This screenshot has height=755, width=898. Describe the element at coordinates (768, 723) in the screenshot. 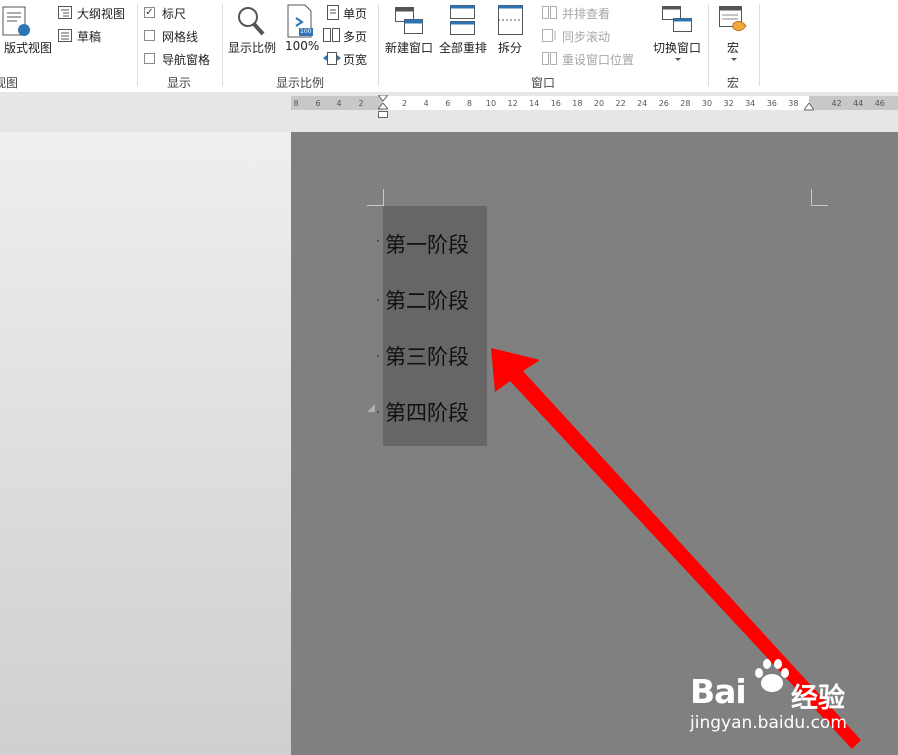

I see `watermark-url: jingyan.baidu.com` at that location.